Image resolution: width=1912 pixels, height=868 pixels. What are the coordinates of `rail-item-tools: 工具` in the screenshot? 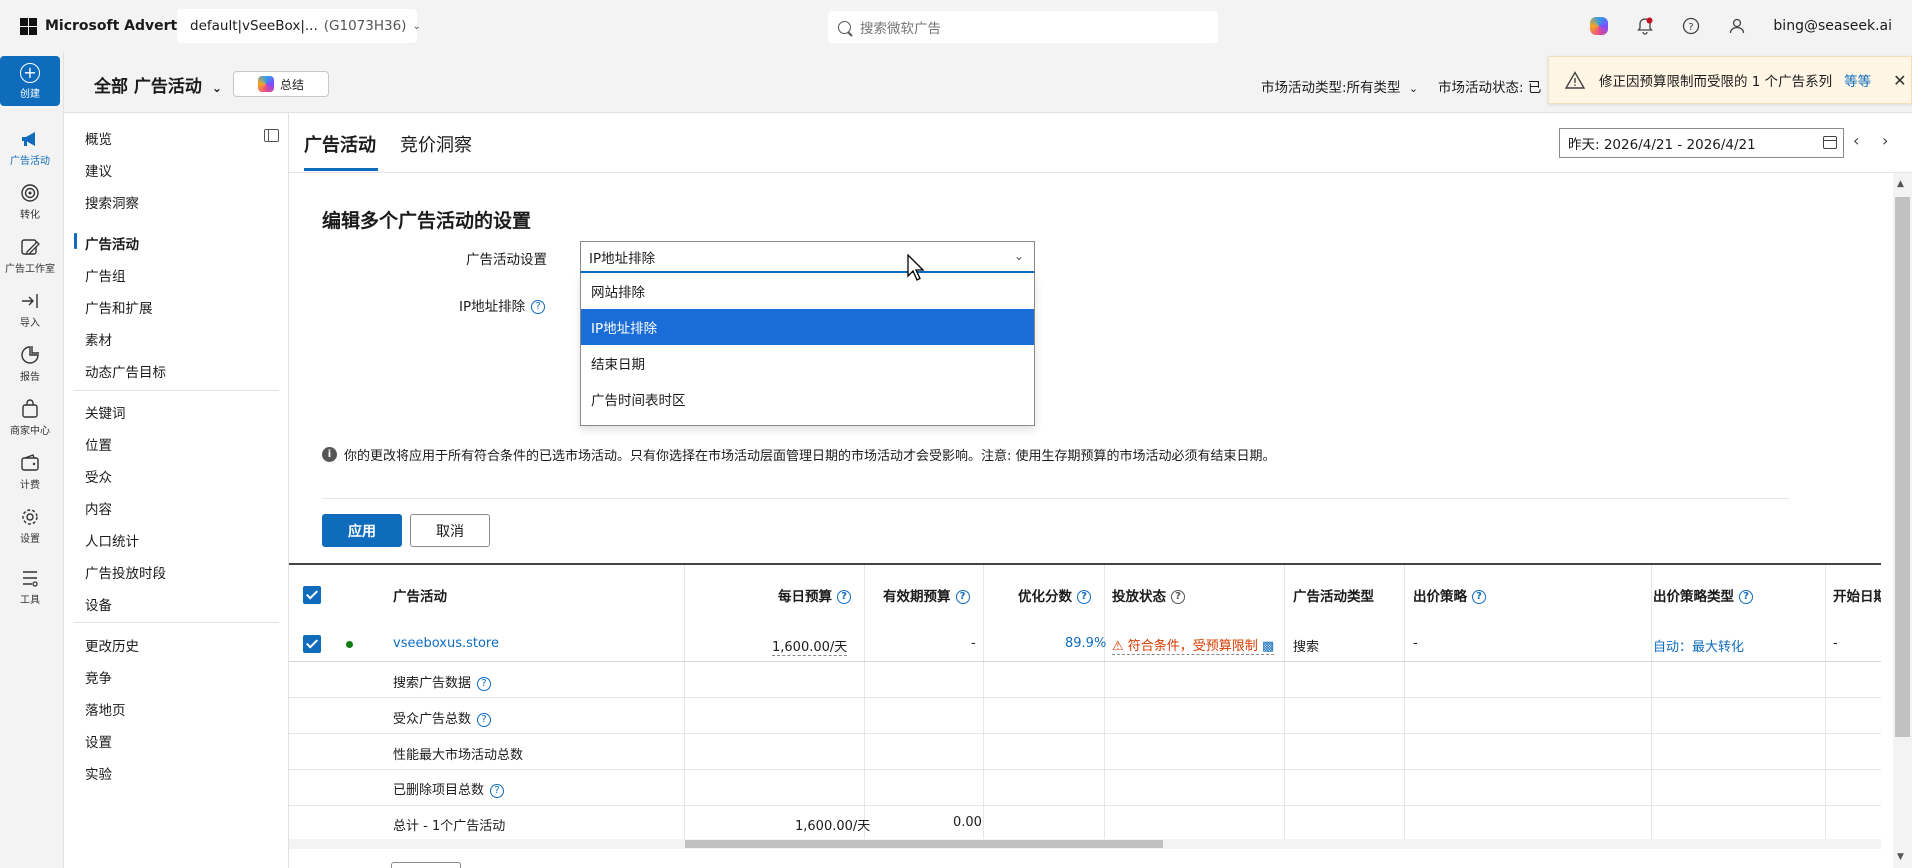 It's located at (30, 586).